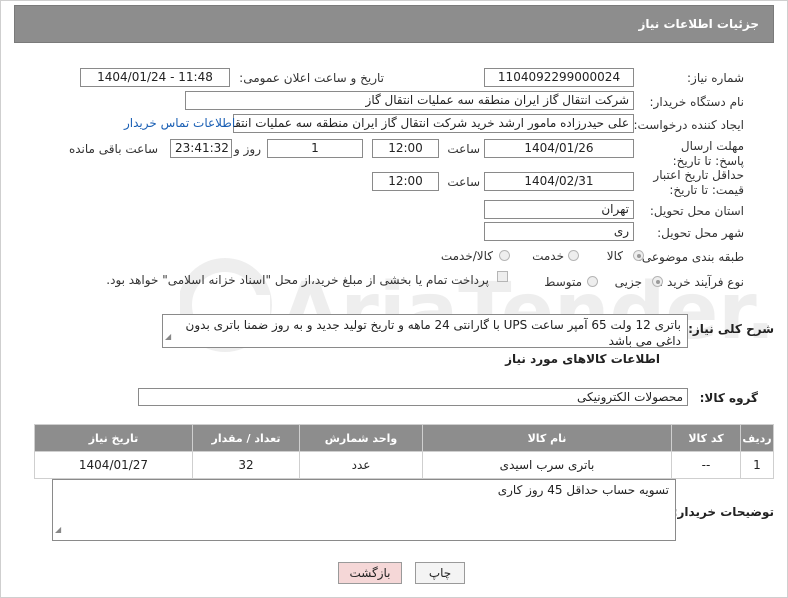 The width and height of the screenshot is (788, 598). Describe the element at coordinates (731, 329) in the screenshot. I see `general-desc-label: شرح کلی نیاز:` at that location.